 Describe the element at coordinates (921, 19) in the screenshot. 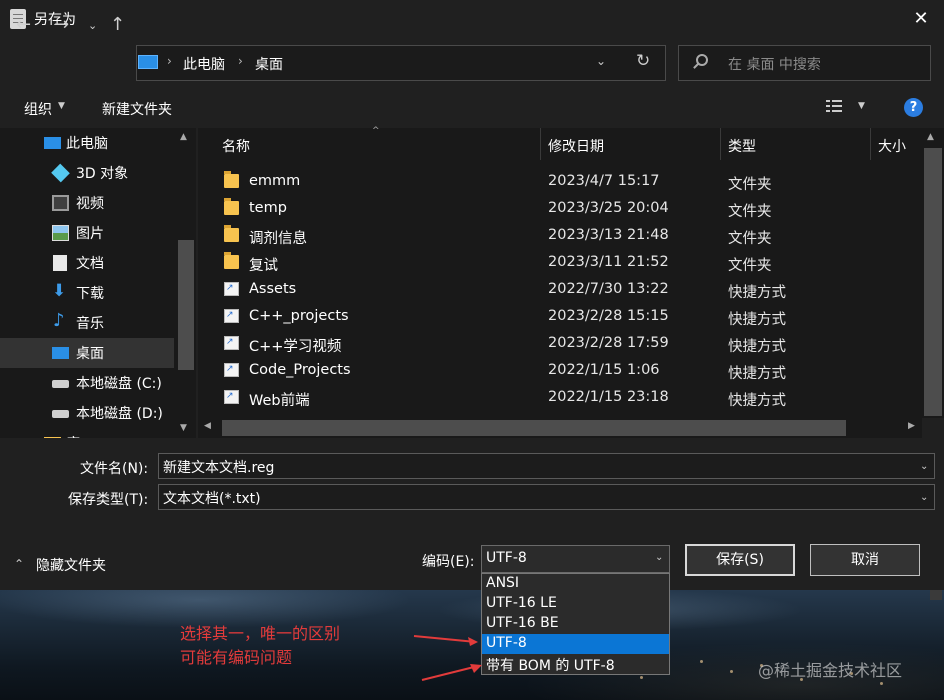

I see `close-button: ✕` at that location.